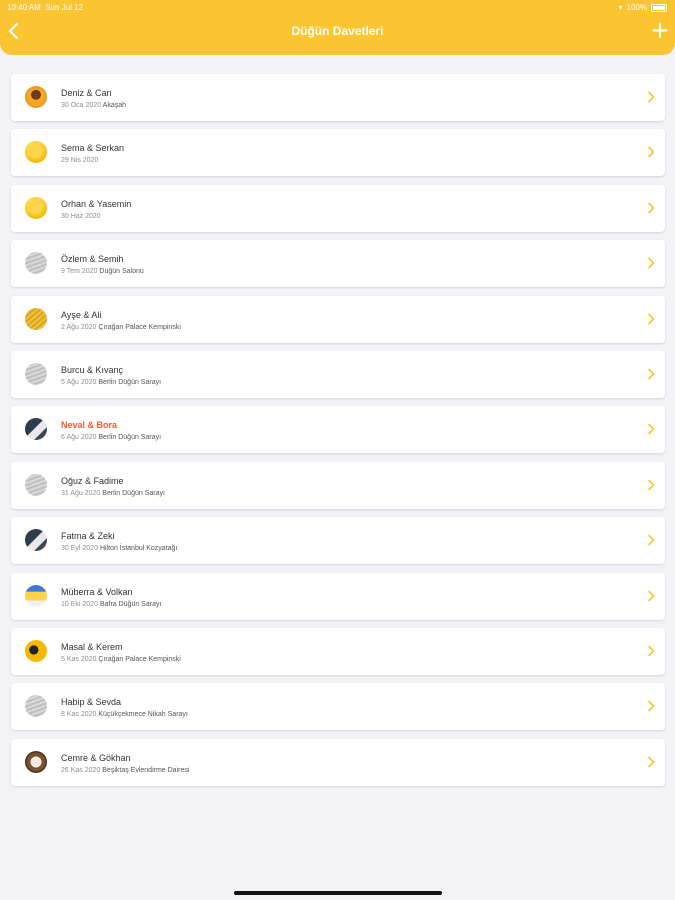 Image resolution: width=675 pixels, height=900 pixels. I want to click on invitation-details: 2 Ağu 2020 Çırağan Palace Kempinski, so click(121, 327).